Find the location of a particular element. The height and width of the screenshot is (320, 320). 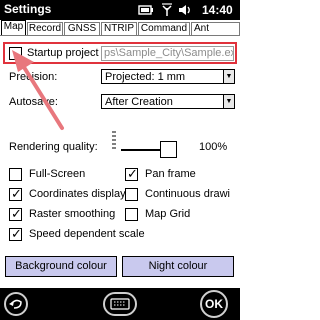

background-colour-button: Background colour is located at coordinates (61, 266).